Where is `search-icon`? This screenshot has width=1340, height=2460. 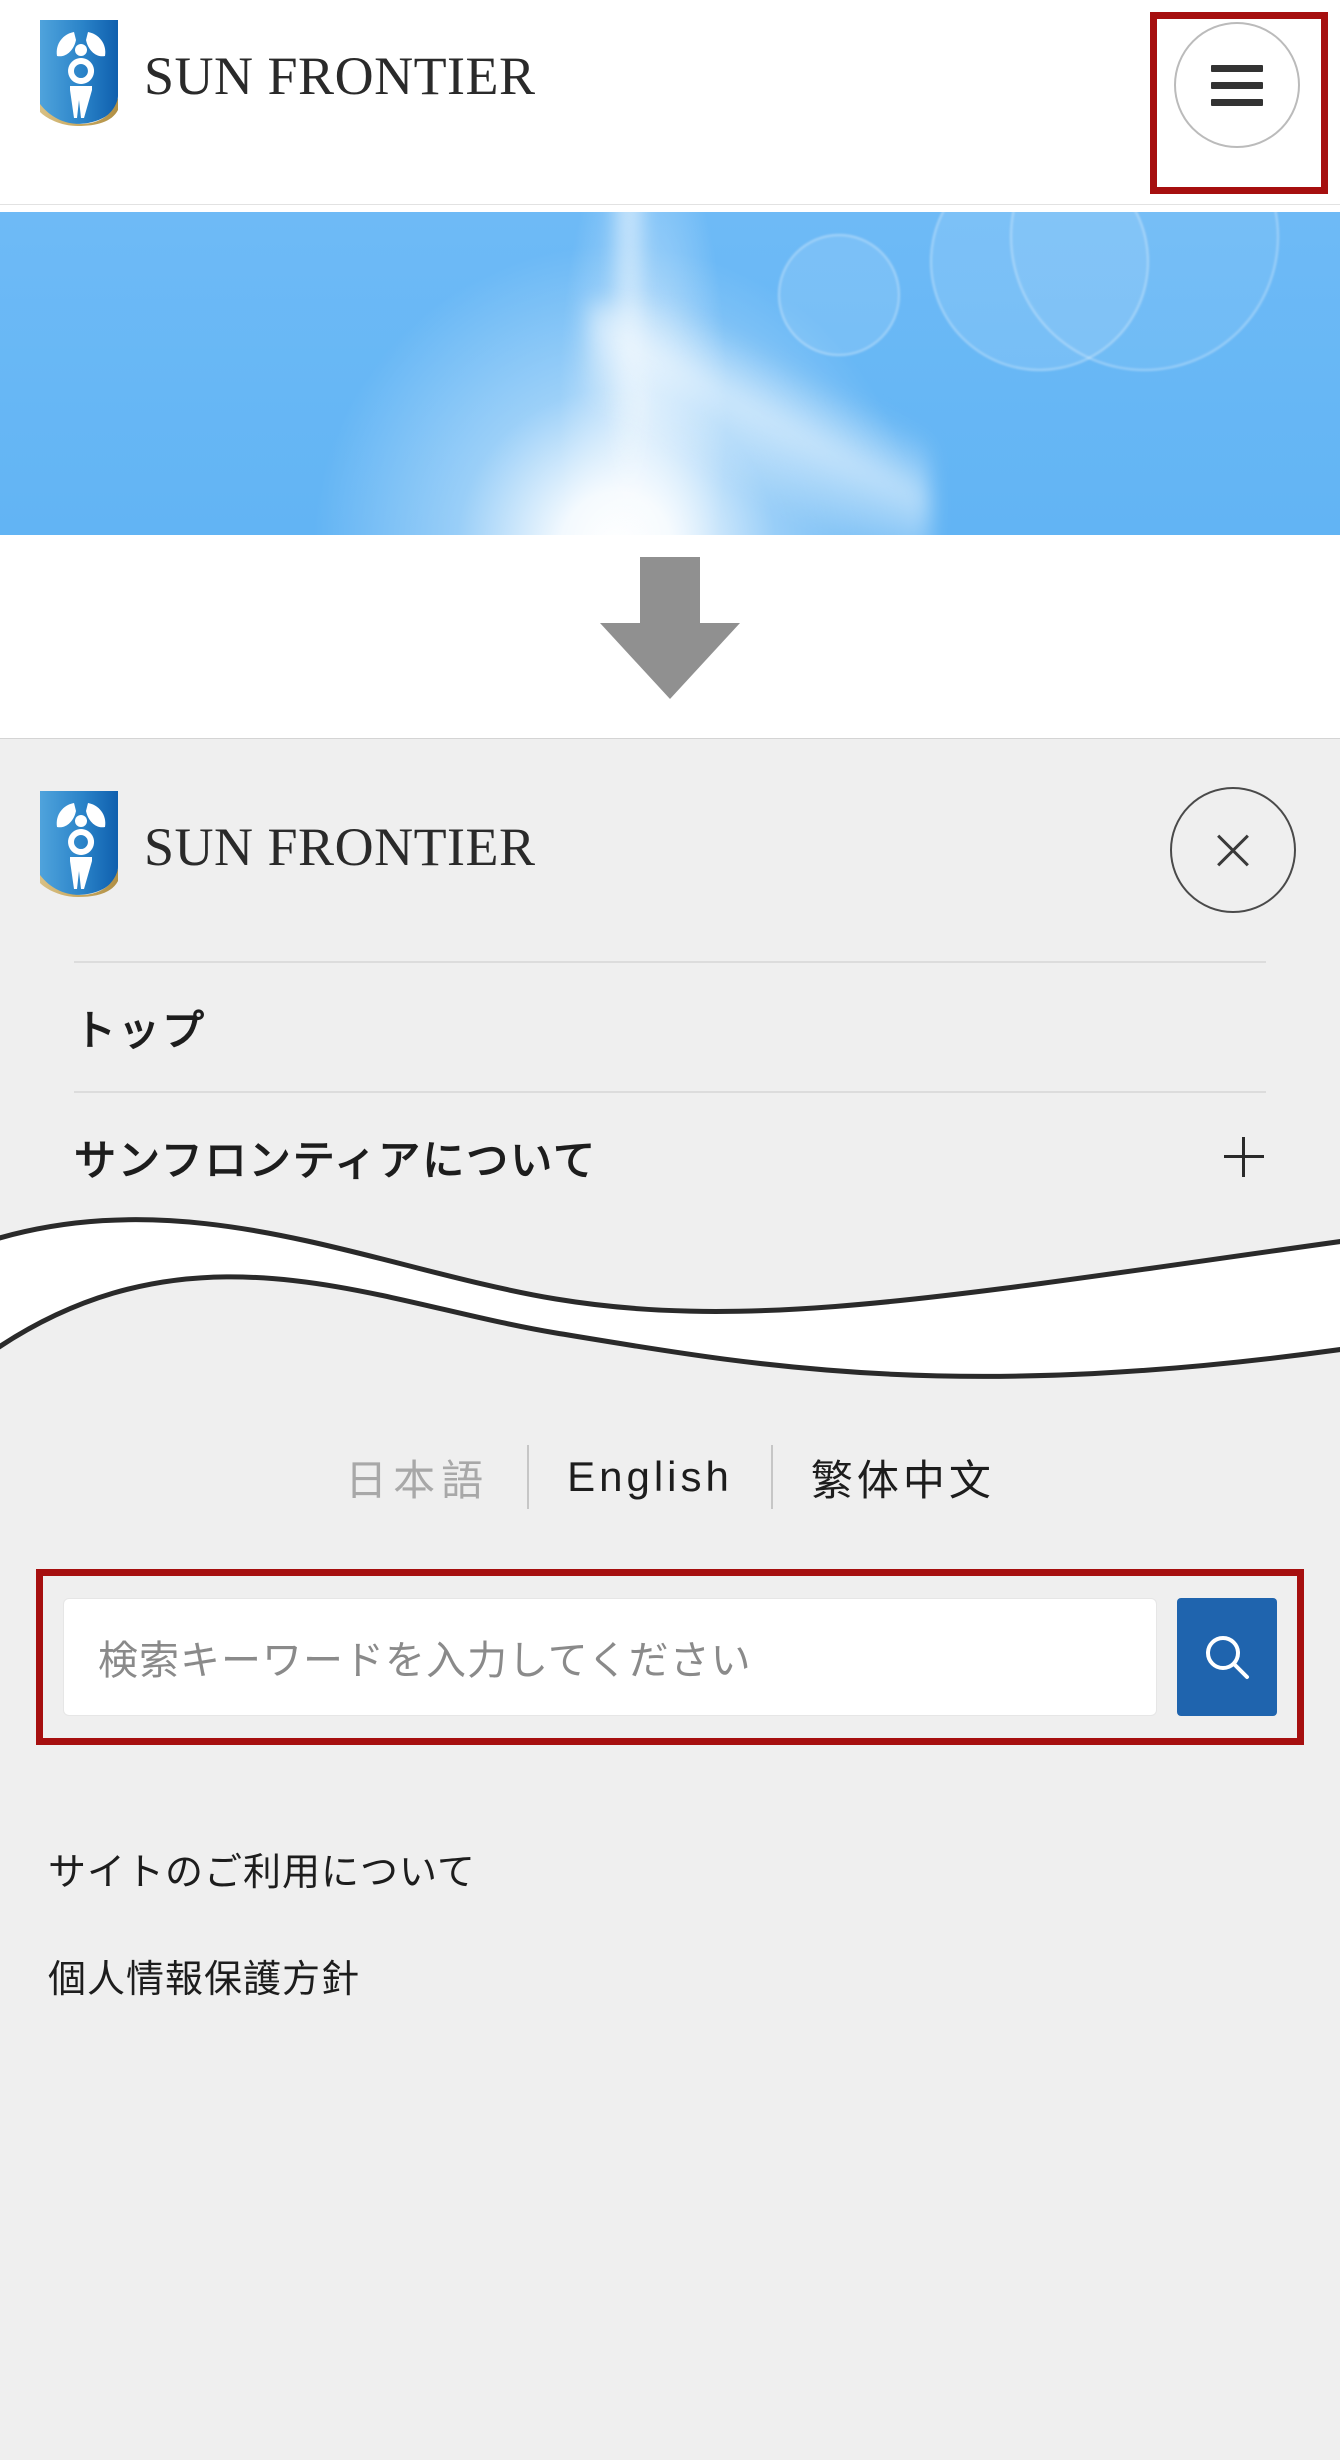
search-icon is located at coordinates (1227, 1657).